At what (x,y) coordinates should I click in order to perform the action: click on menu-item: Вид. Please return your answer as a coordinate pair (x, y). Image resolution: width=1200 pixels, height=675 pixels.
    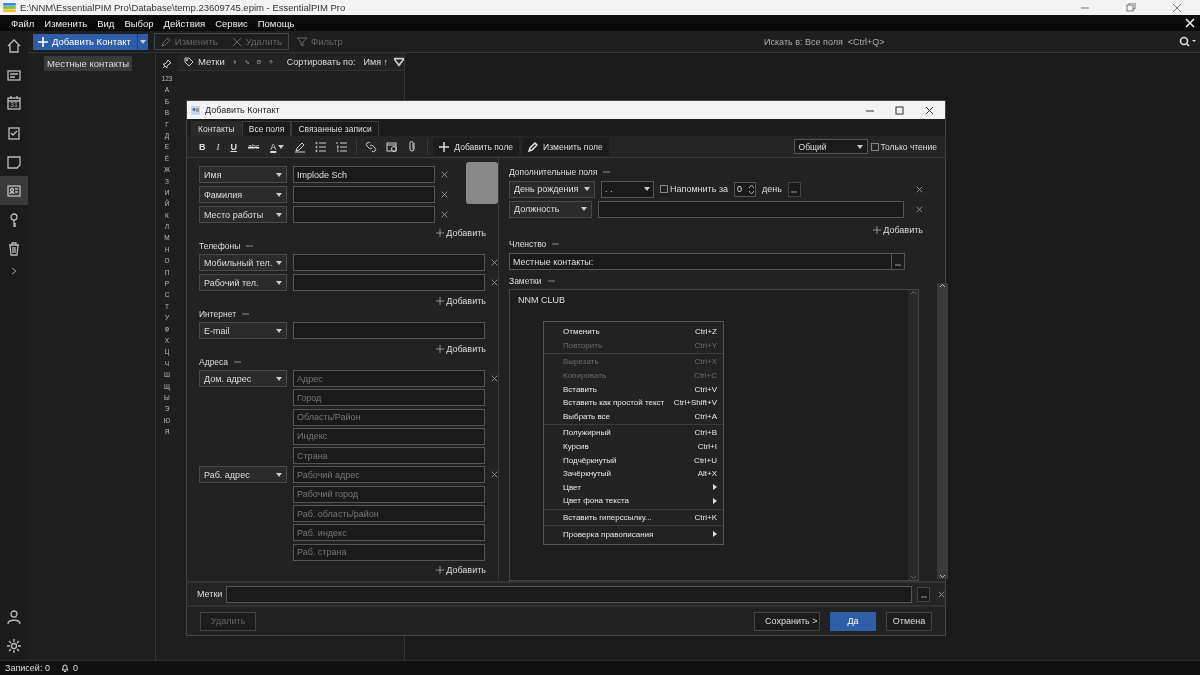
    Looking at the image, I should click on (106, 23).